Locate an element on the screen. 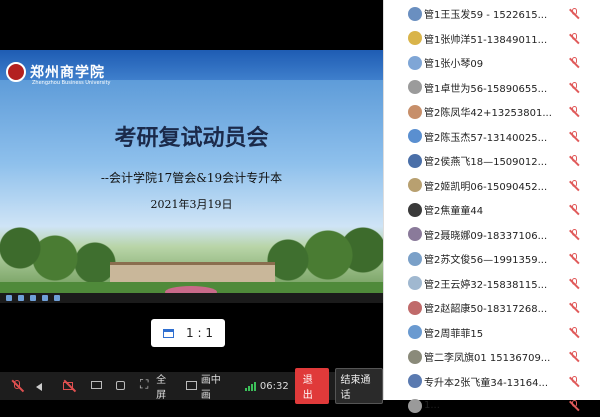 This screenshot has width=600, height=417. trees-right is located at coordinates (323, 255).